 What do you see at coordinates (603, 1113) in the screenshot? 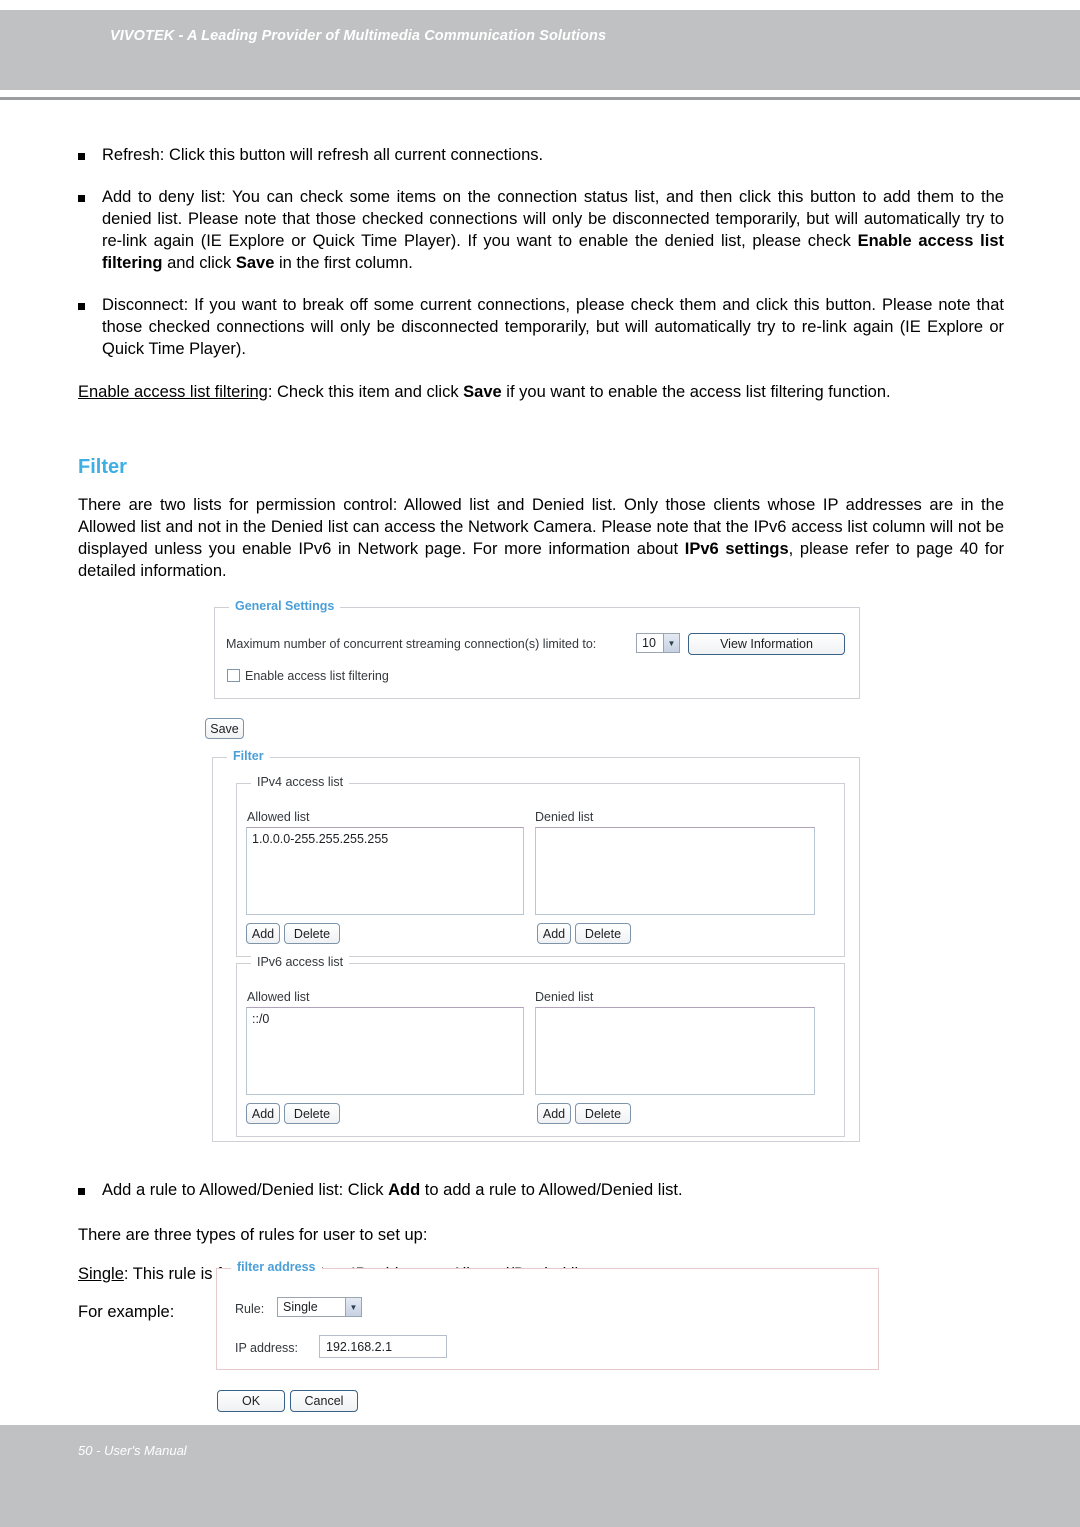
I see `ipv6-denied-delete-button: Delete` at bounding box center [603, 1113].